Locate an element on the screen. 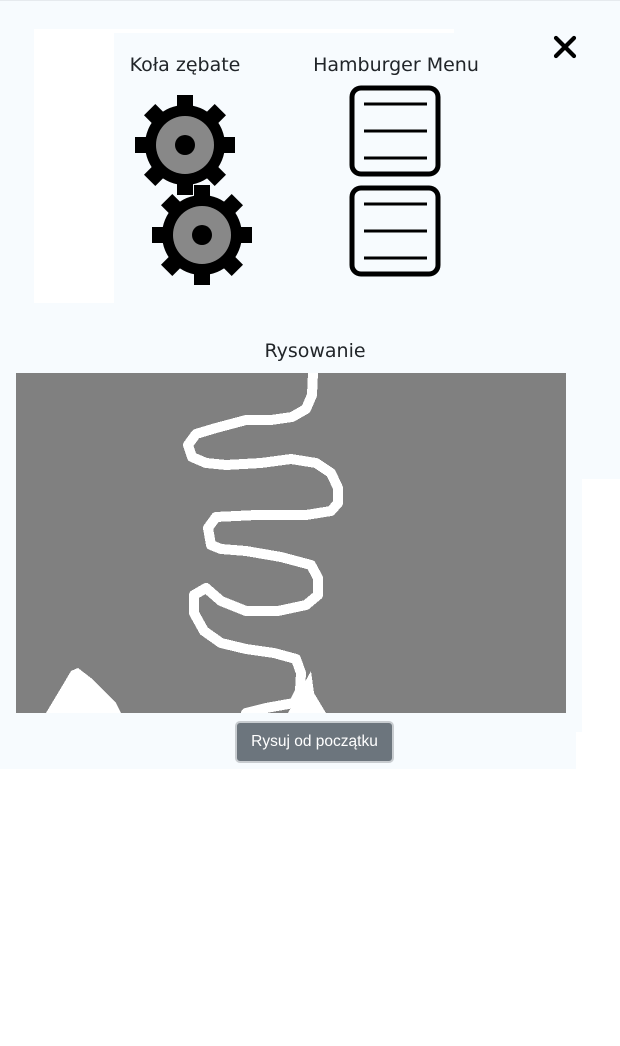  drawing-heading: Rysowanie is located at coordinates (315, 351).